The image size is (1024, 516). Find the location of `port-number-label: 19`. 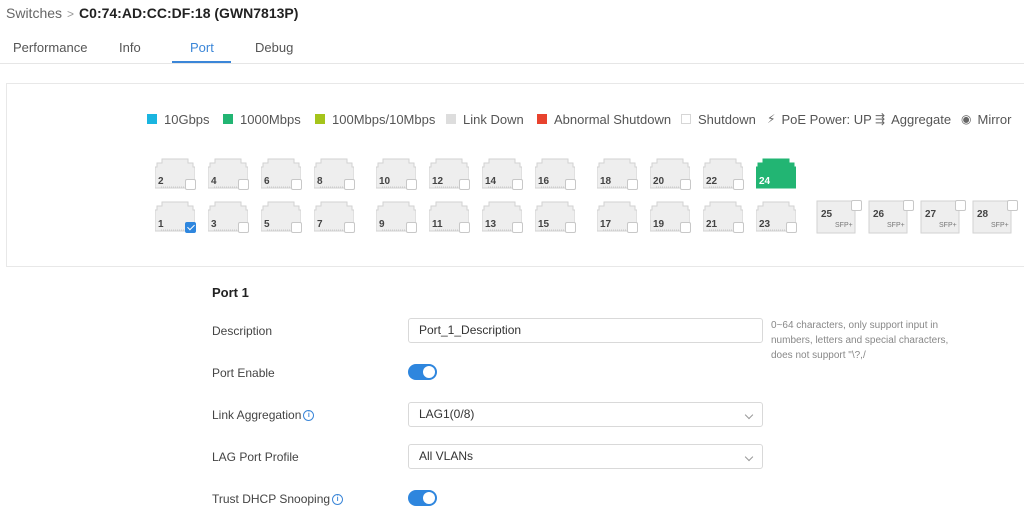

port-number-label: 19 is located at coordinates (659, 224).